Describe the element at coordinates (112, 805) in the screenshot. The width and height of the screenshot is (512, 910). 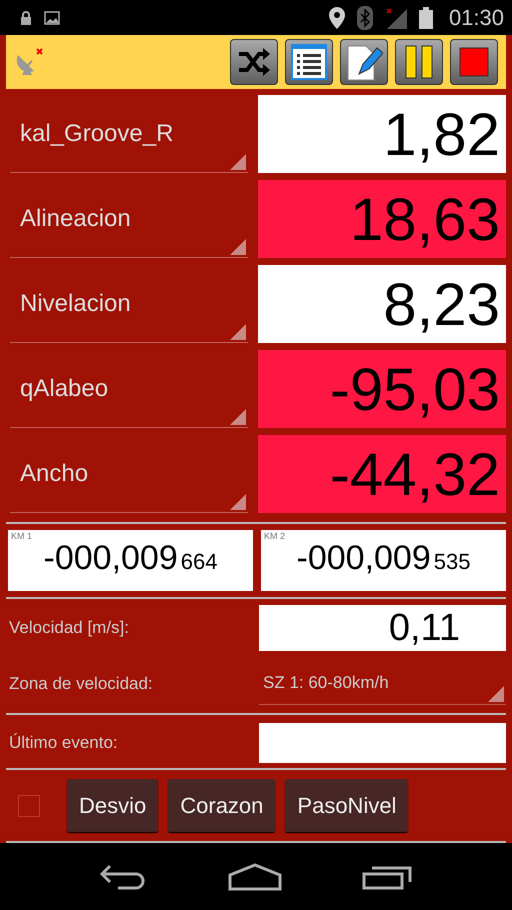
I see `event-button: Desvio` at that location.